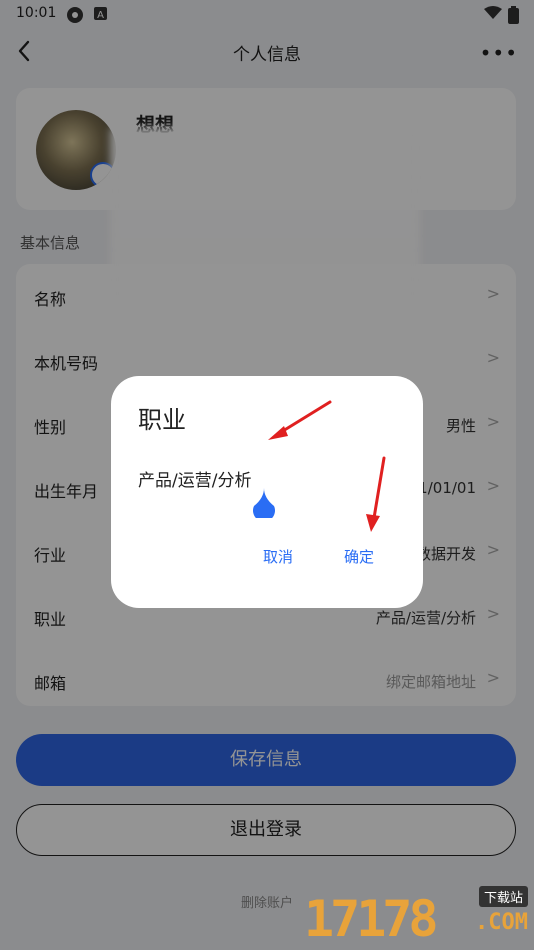  Describe the element at coordinates (162, 420) in the screenshot. I see `dialog-title: 职业` at that location.